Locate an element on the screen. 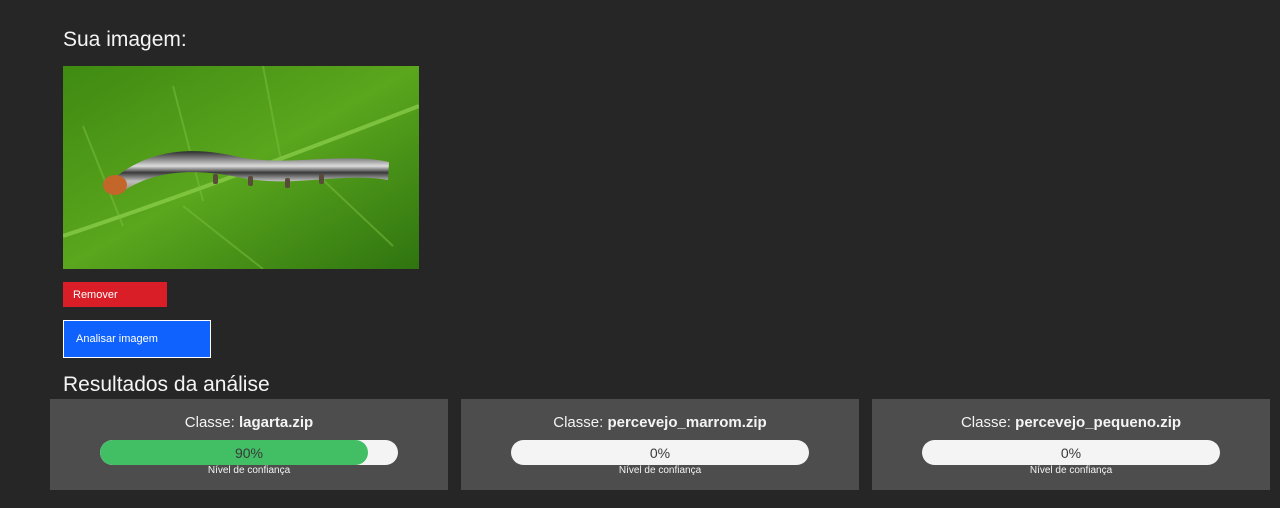 This screenshot has height=508, width=1280. analyze-image-button: Analisar imagem is located at coordinates (137, 339).